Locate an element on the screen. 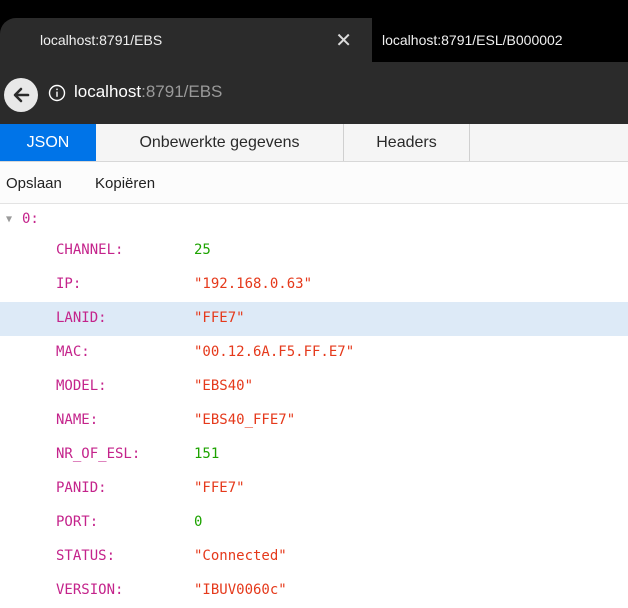  json-value: "IBUV0060c" is located at coordinates (240, 590).